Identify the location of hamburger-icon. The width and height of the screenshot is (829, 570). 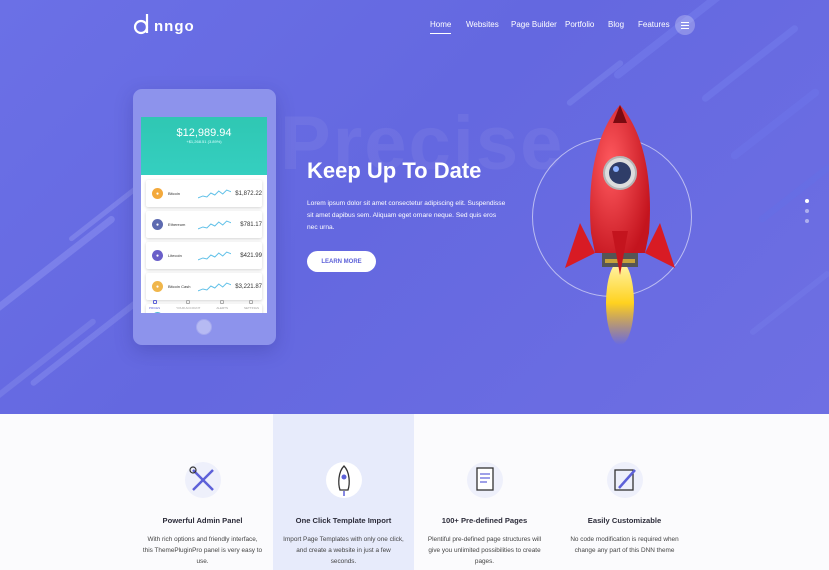
(685, 22).